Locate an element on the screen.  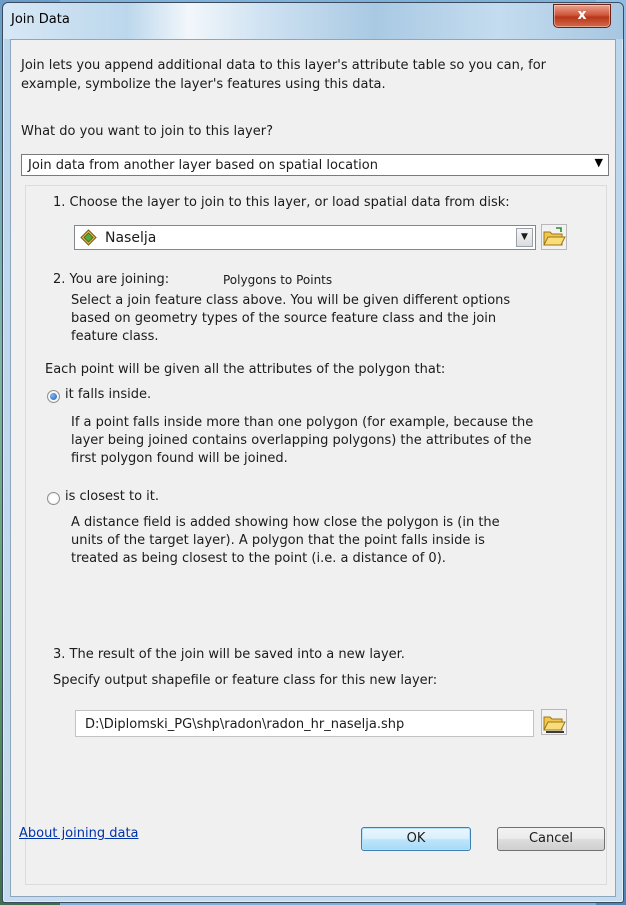
closest-radio is located at coordinates (53, 498).